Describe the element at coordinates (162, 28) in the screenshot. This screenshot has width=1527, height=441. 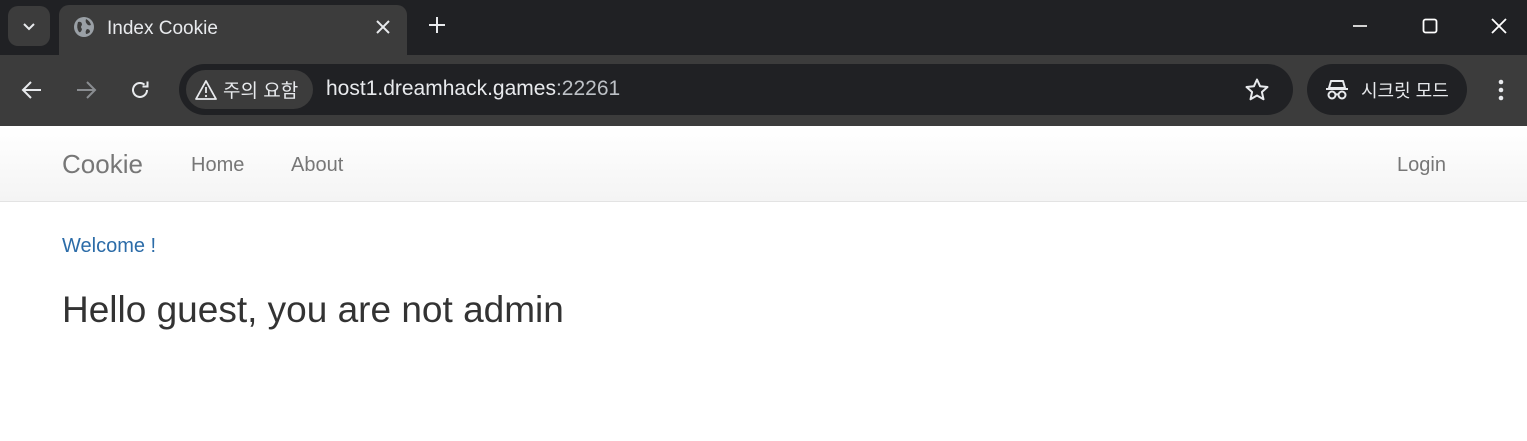
I see `tab-title: Index Cookie` at that location.